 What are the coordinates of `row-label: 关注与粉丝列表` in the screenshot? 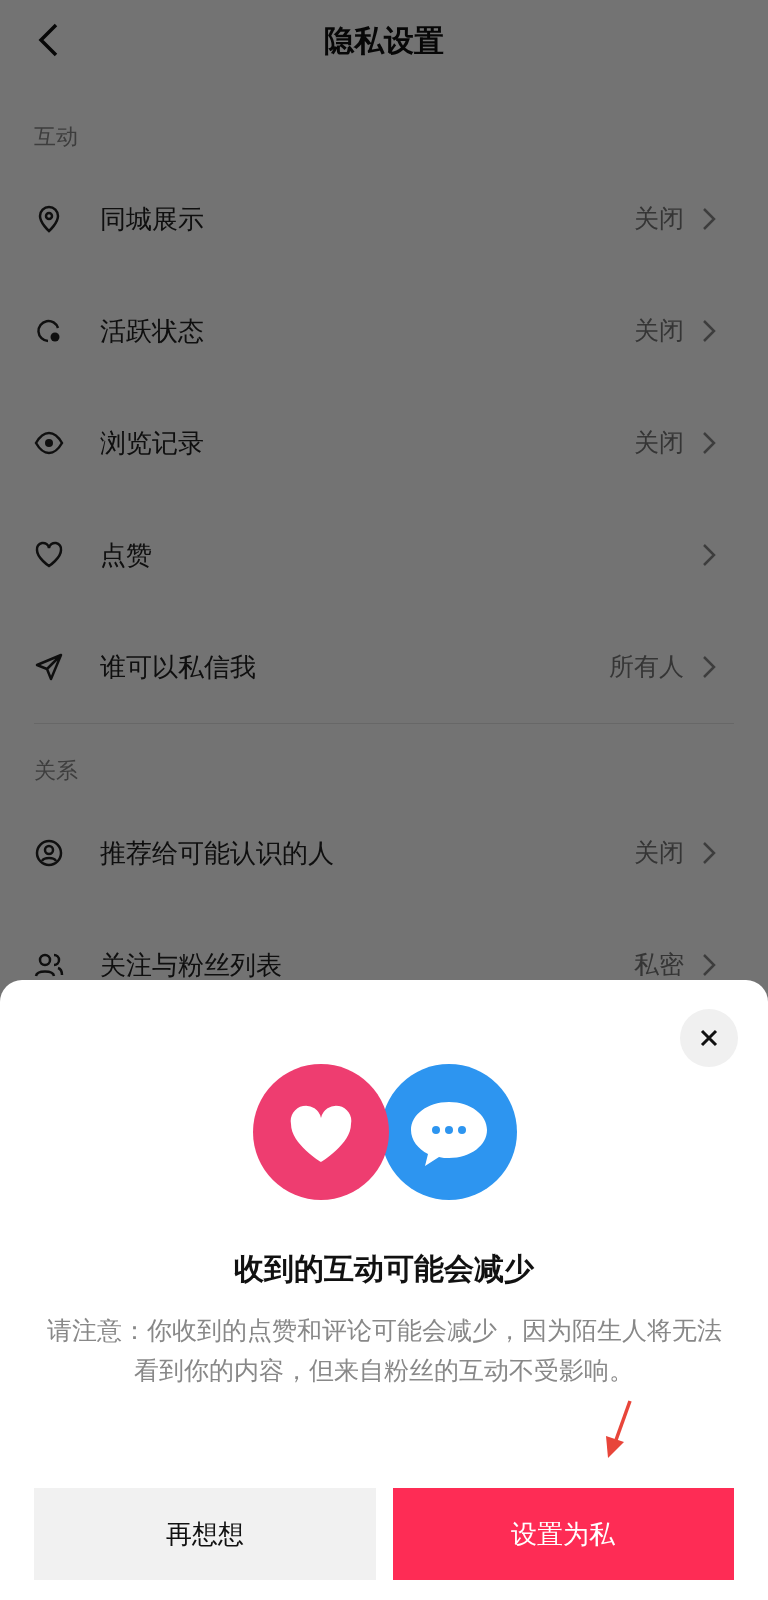 It's located at (191, 965).